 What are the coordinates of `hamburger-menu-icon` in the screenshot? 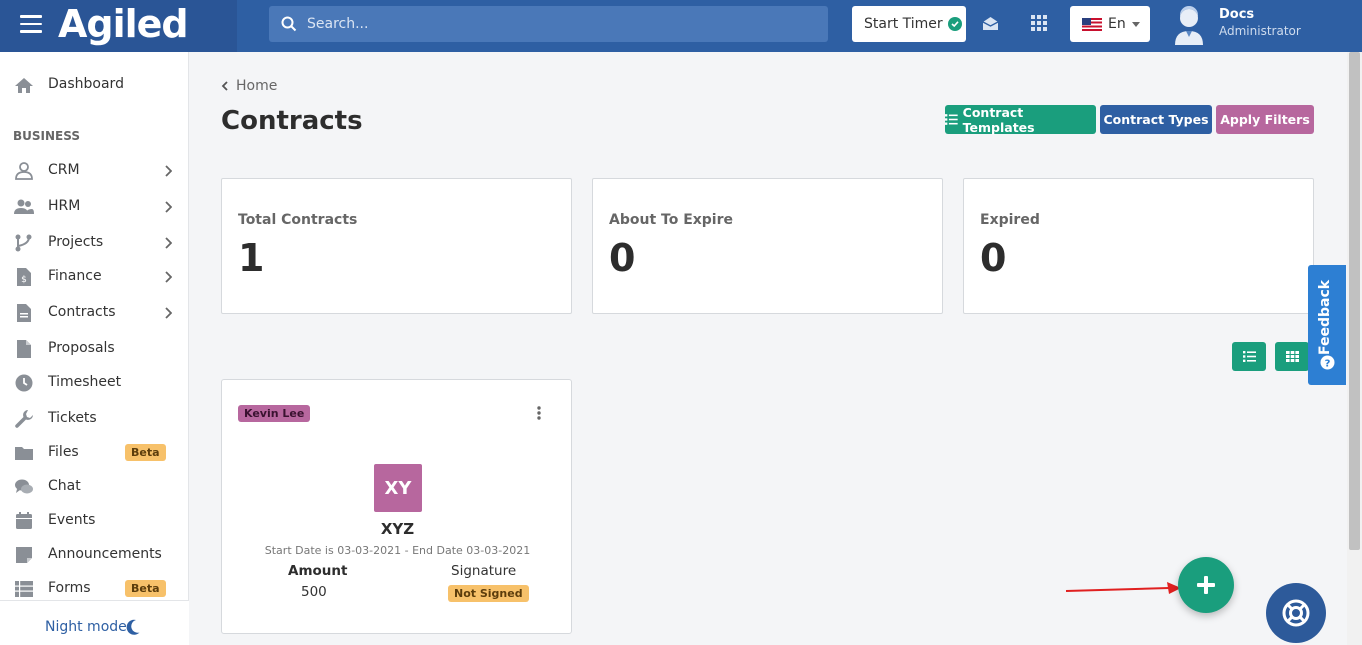 It's located at (31, 24).